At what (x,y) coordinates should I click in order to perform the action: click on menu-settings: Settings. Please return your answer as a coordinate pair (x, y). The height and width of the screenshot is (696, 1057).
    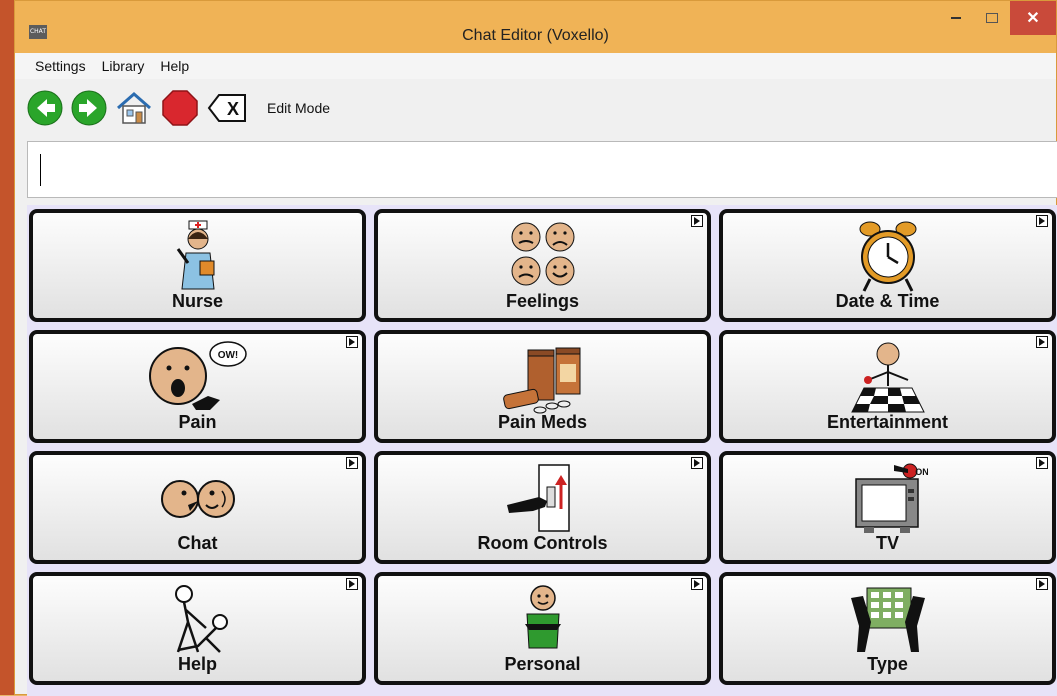
    Looking at the image, I should click on (54, 66).